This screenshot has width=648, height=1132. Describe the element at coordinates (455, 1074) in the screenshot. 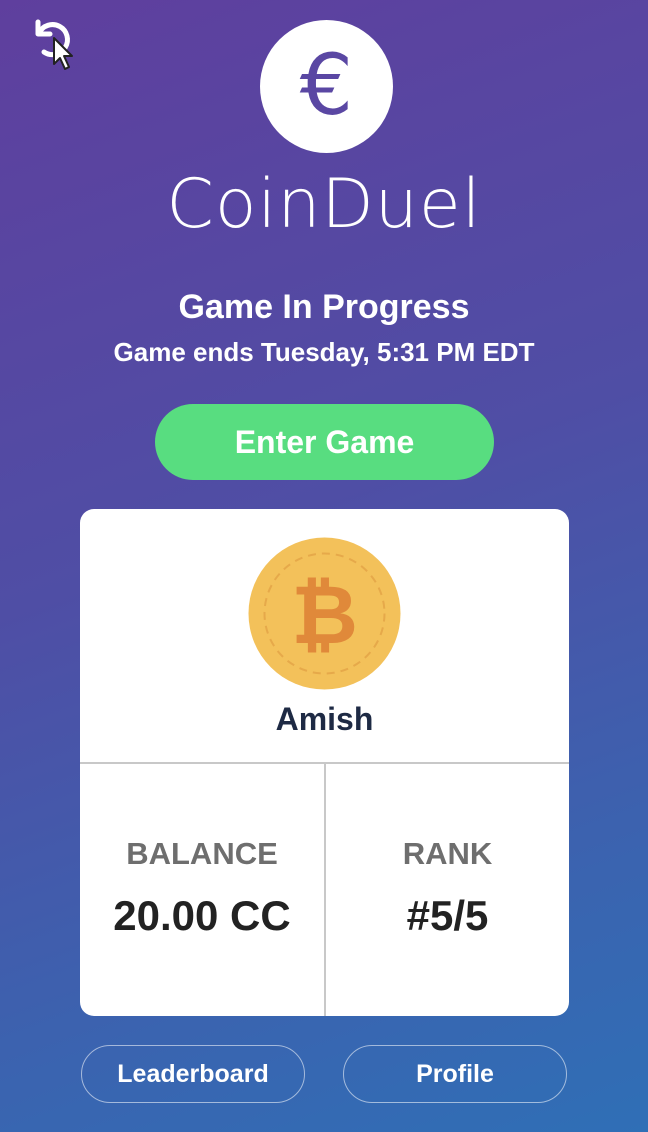

I see `profile-button: Profile` at that location.